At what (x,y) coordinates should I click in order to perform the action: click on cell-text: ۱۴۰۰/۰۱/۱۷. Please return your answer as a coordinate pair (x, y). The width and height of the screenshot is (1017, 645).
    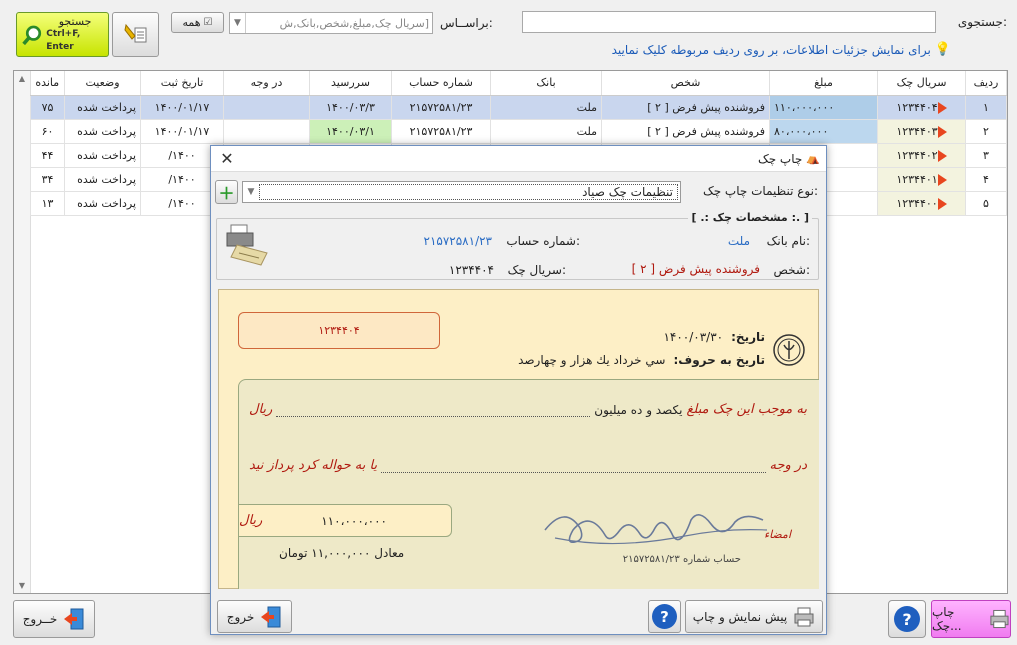
    Looking at the image, I should click on (182, 107).